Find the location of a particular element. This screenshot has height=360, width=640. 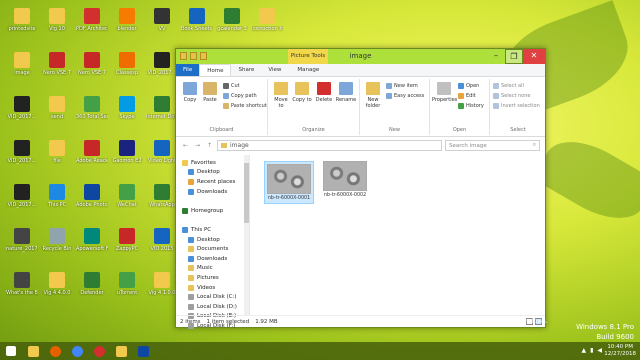

nav-item: Recent places is located at coordinates (212, 182).